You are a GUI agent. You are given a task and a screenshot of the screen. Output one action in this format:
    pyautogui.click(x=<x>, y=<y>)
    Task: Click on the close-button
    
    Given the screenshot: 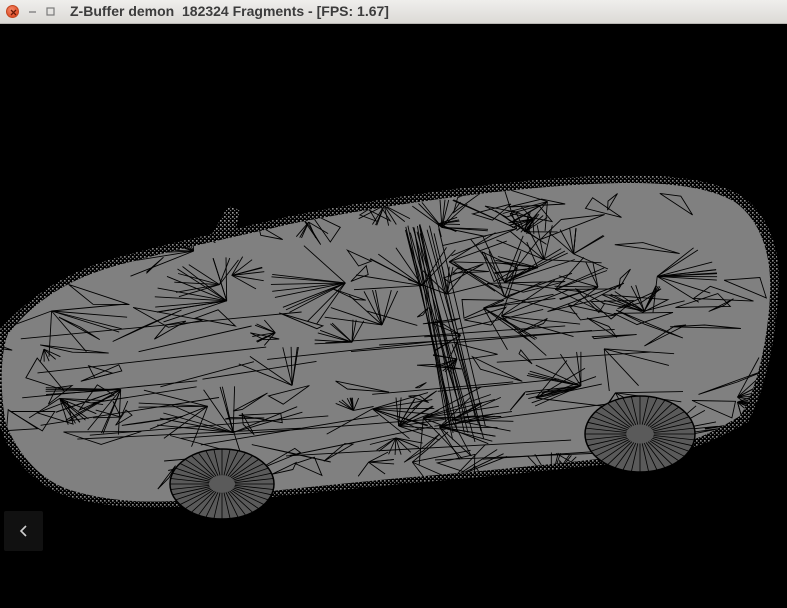 What is the action you would take?
    pyautogui.click(x=12, y=11)
    